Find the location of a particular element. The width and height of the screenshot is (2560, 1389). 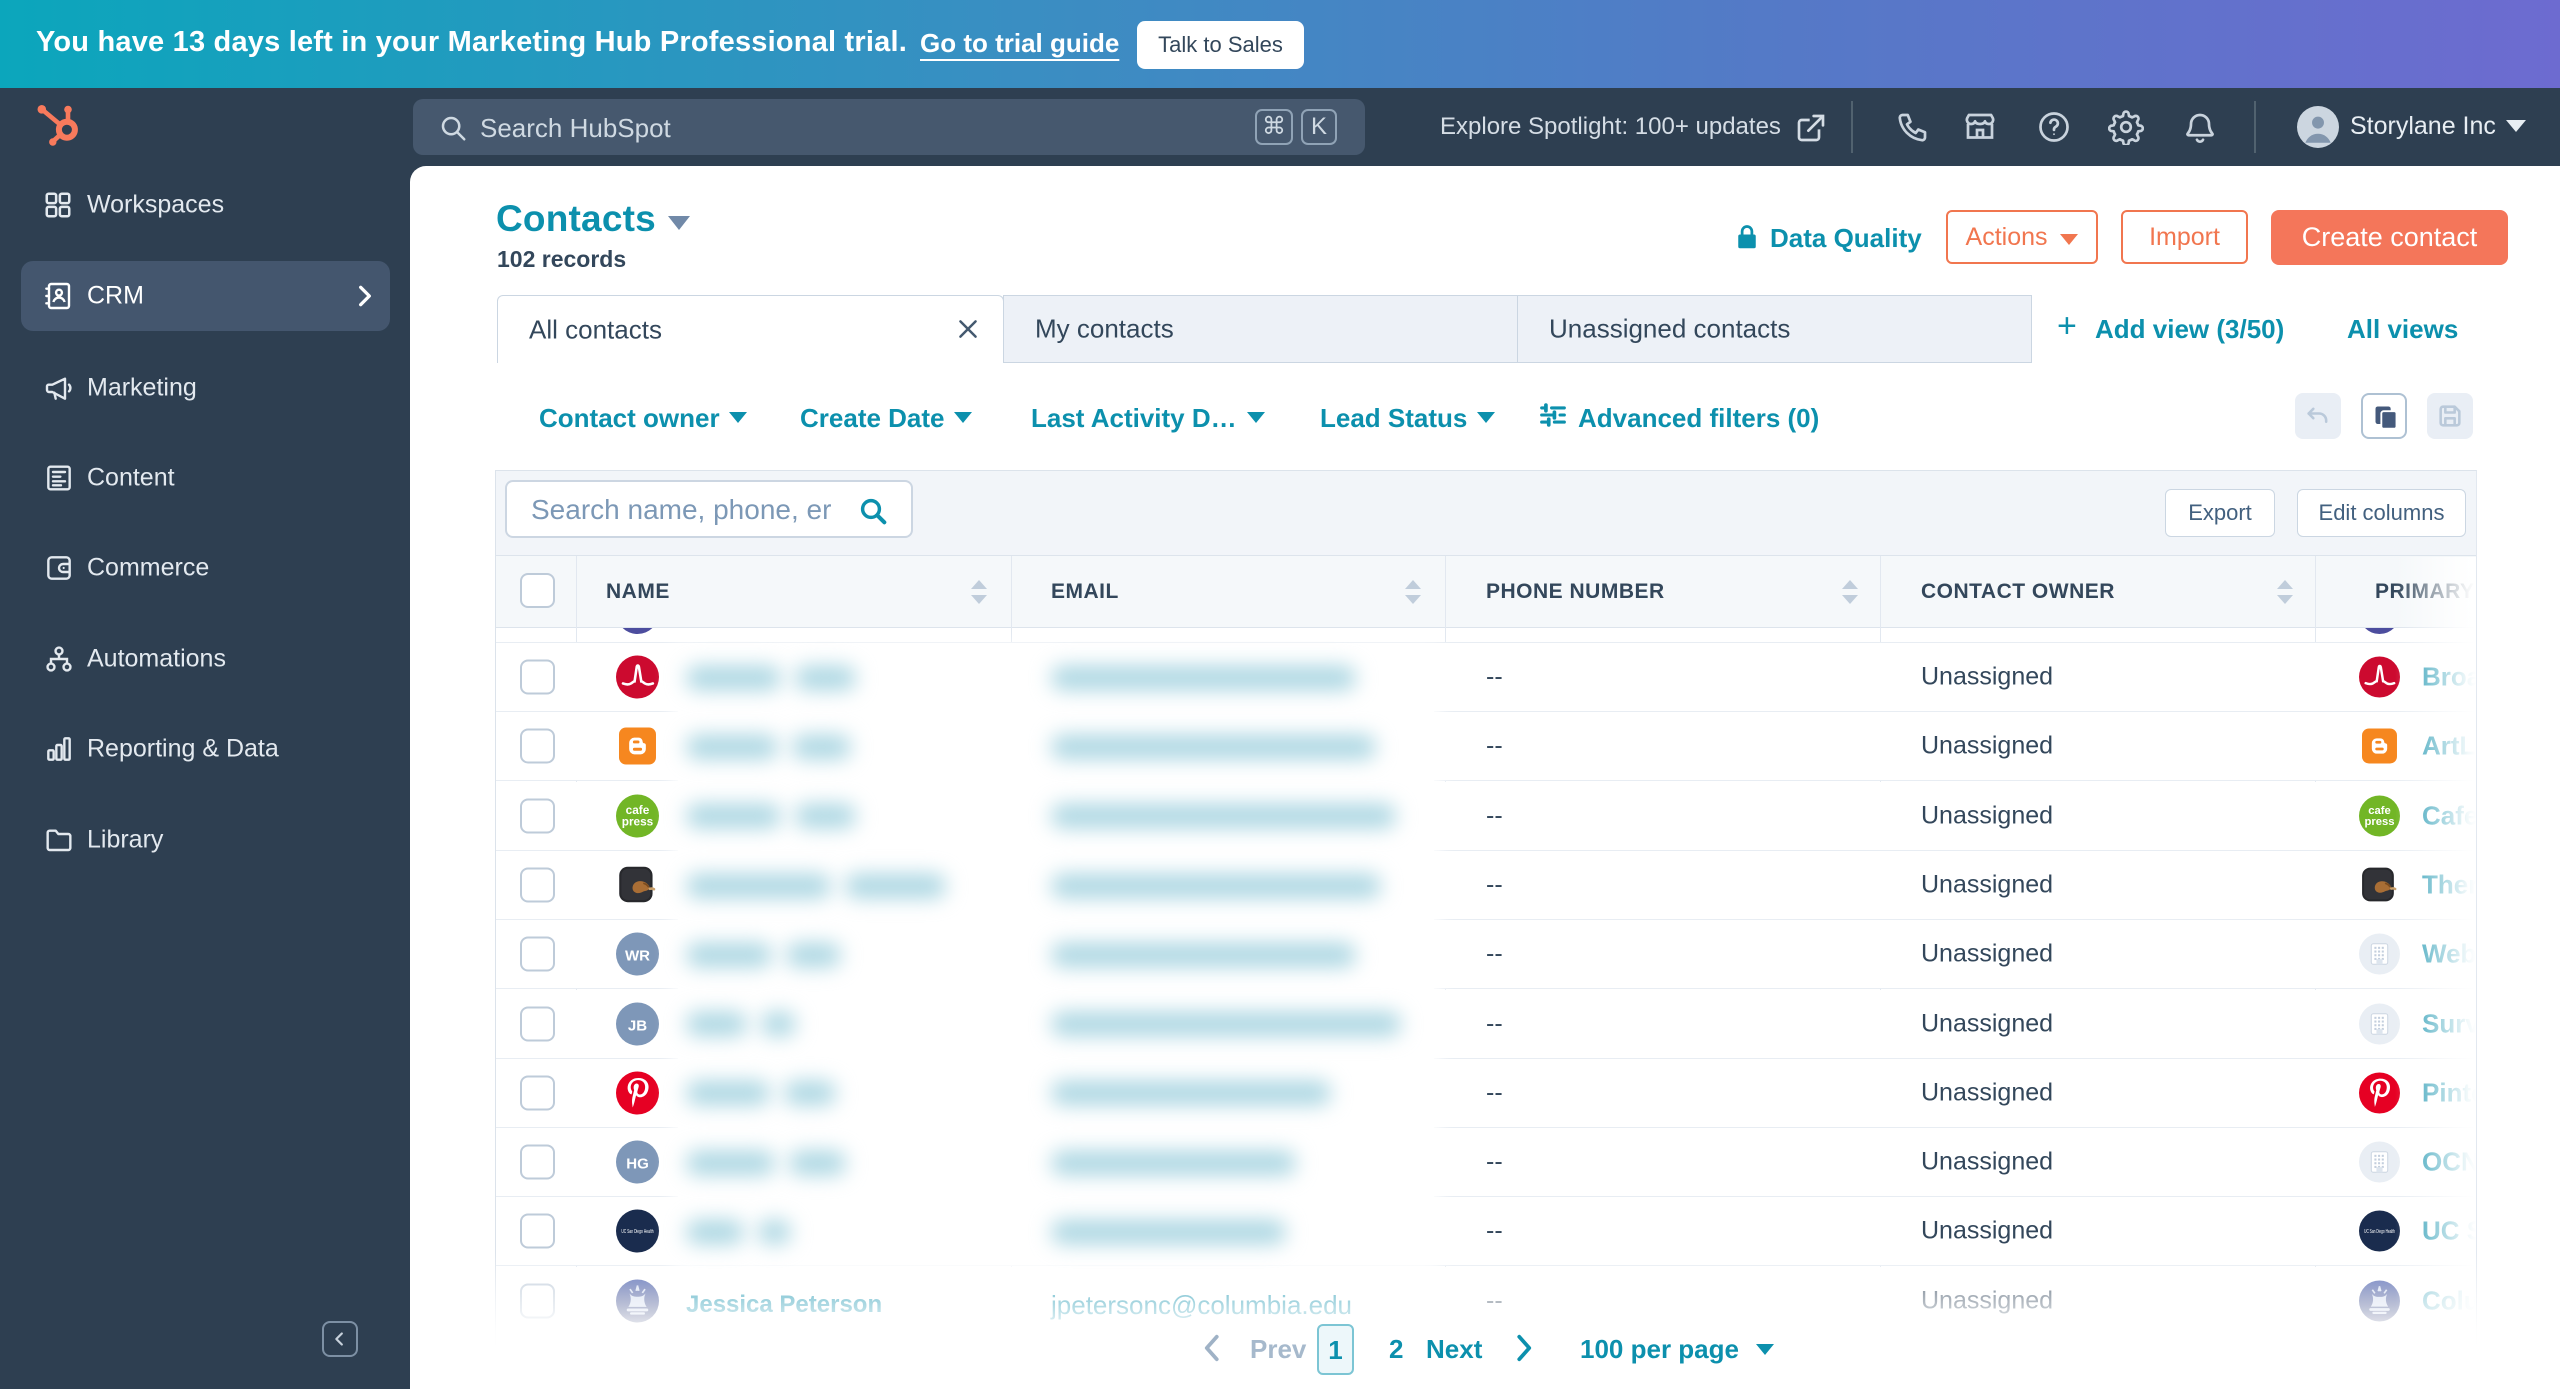

svg-text: cafe is located at coordinates (2379, 811).